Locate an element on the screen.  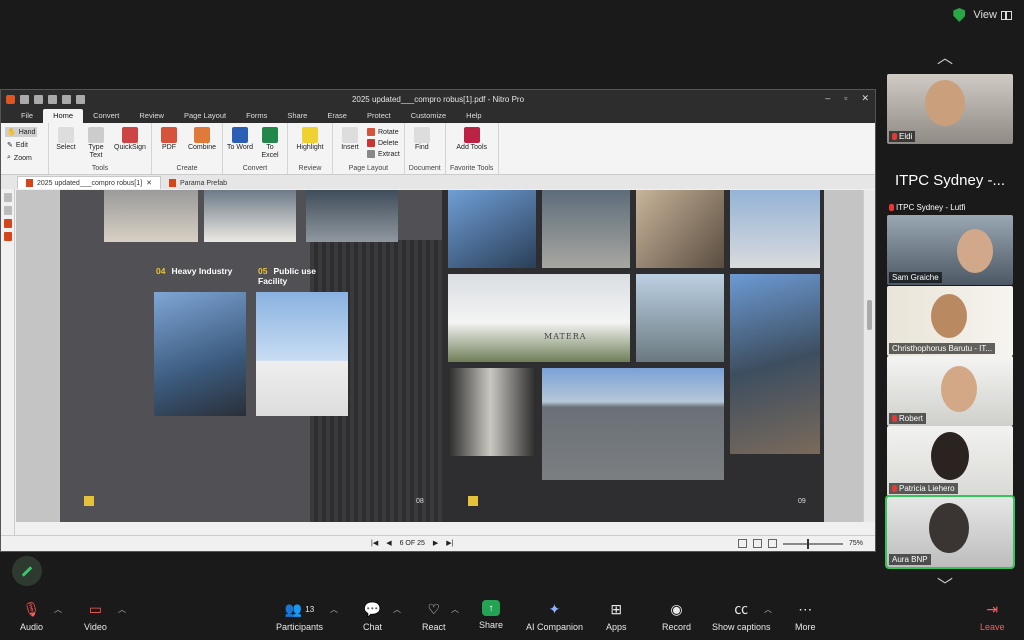
pages-icon is located at coordinates (7, 197).